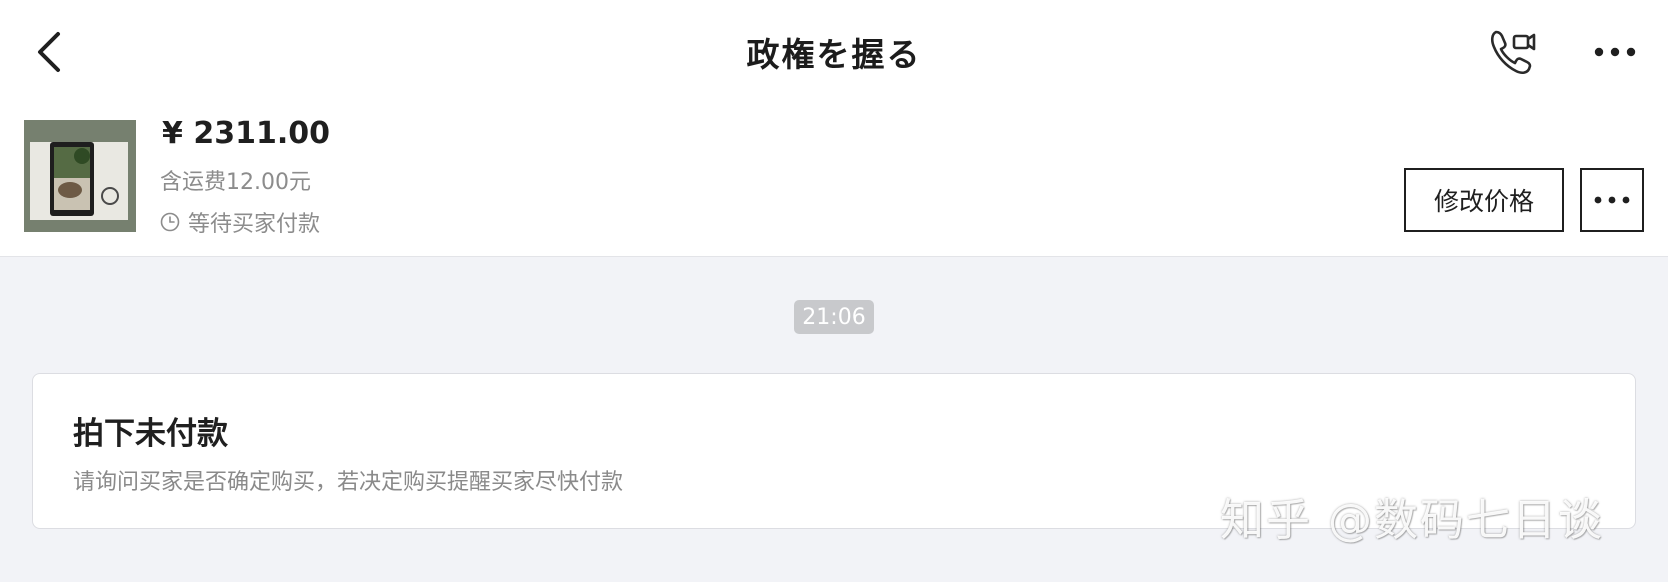  I want to click on phone-video-icon, so click(1513, 52).